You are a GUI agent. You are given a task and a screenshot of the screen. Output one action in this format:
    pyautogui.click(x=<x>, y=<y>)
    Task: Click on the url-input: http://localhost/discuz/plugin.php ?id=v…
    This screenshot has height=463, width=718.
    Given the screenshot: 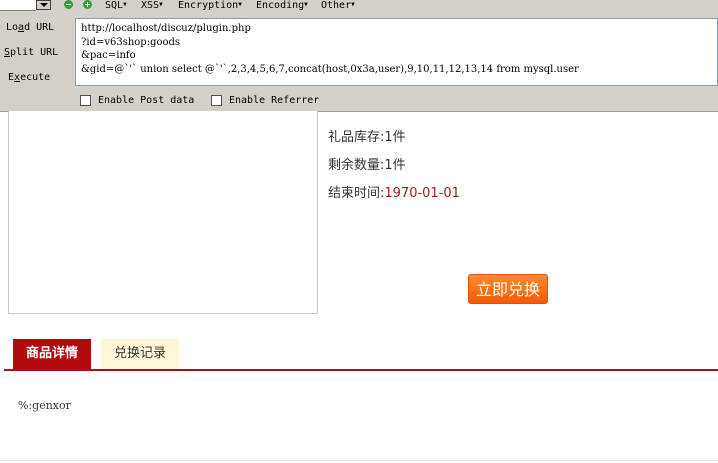 What is the action you would take?
    pyautogui.click(x=396, y=52)
    